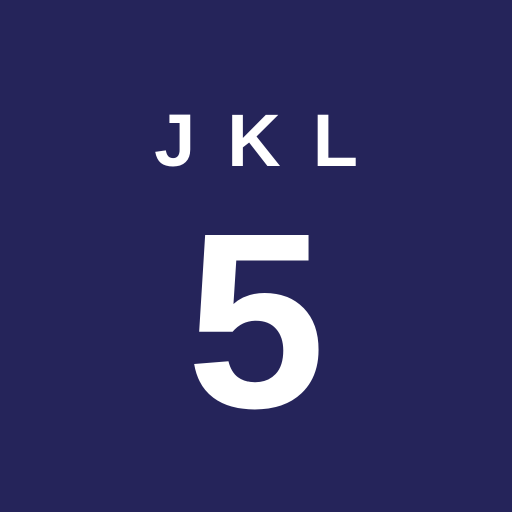 The width and height of the screenshot is (512, 512). Describe the element at coordinates (256, 320) in the screenshot. I see `key-digit-label: 5` at that location.